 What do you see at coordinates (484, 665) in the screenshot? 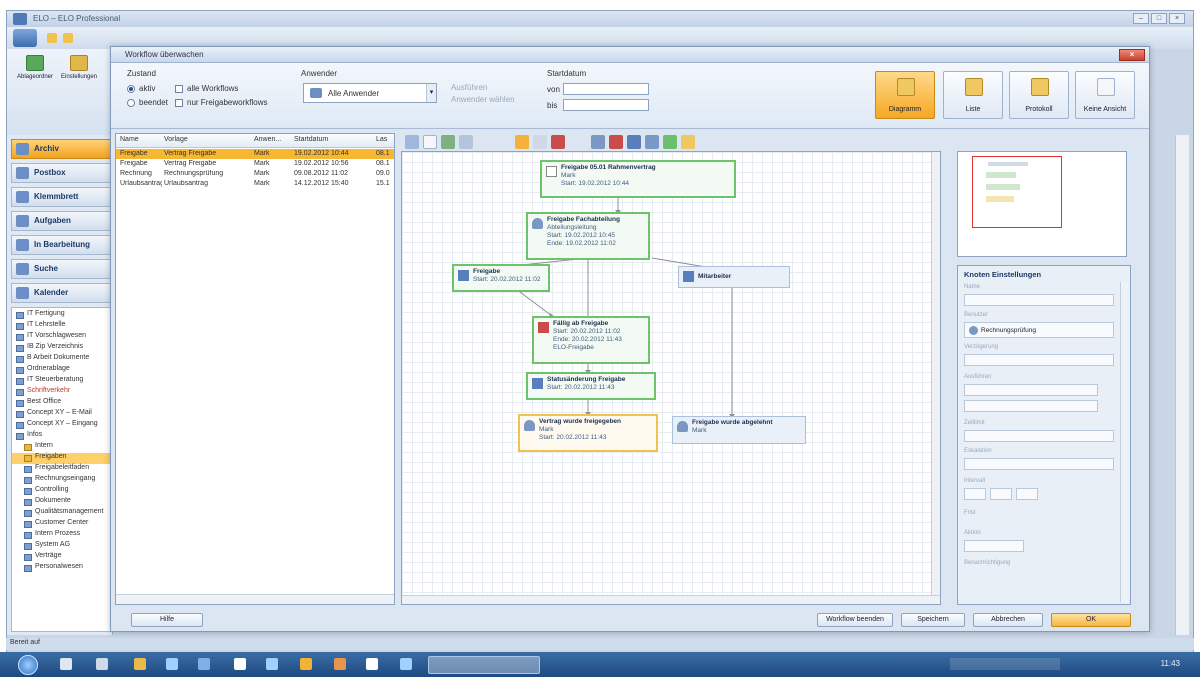
I see `taskbar-active-window` at bounding box center [484, 665].